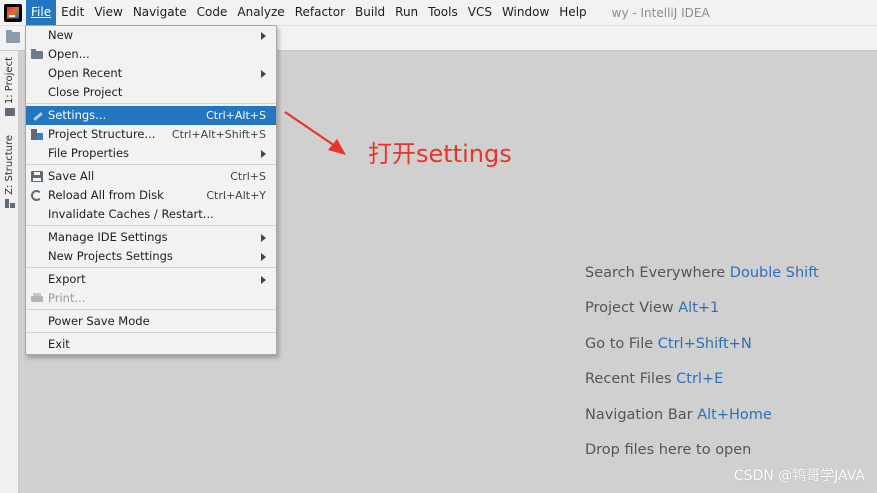 The width and height of the screenshot is (877, 493). I want to click on menu-code: Code, so click(212, 12).